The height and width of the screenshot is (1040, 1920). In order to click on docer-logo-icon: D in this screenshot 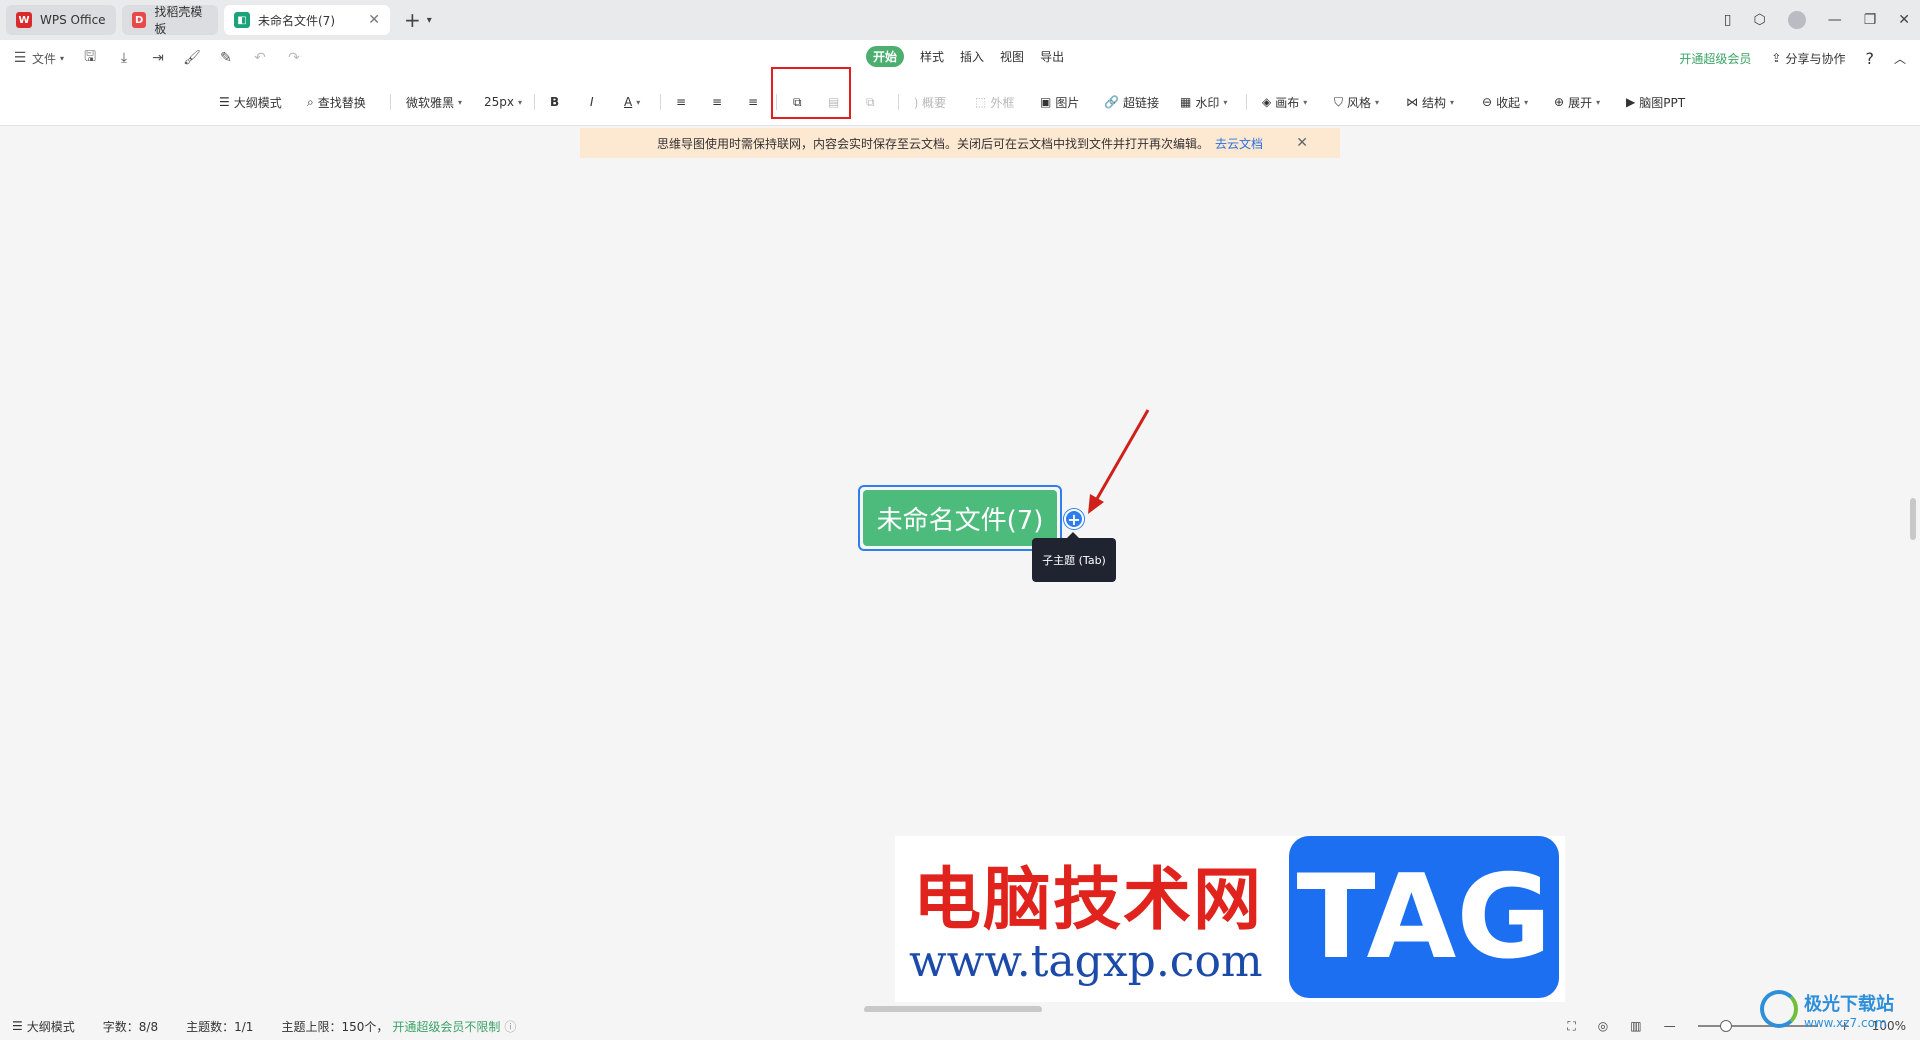, I will do `click(139, 20)`.